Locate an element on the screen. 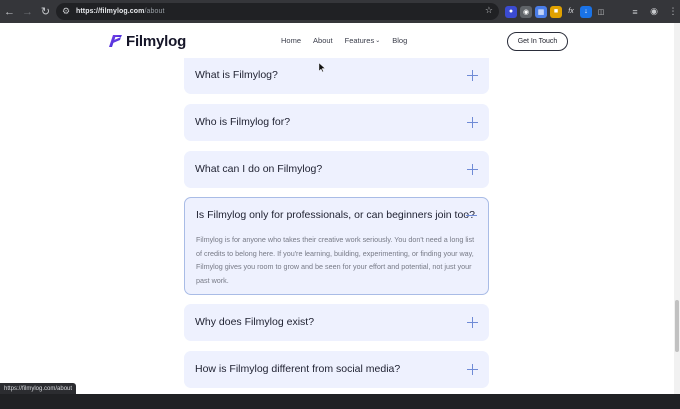 The width and height of the screenshot is (680, 409). nav-features: Features ⌄ is located at coordinates (363, 40).